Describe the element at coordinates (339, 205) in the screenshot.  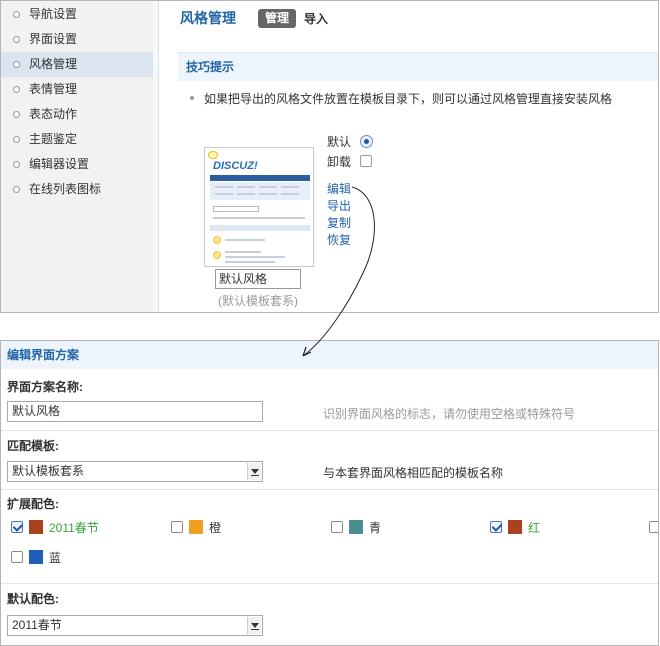
I see `export-link: 导出` at that location.